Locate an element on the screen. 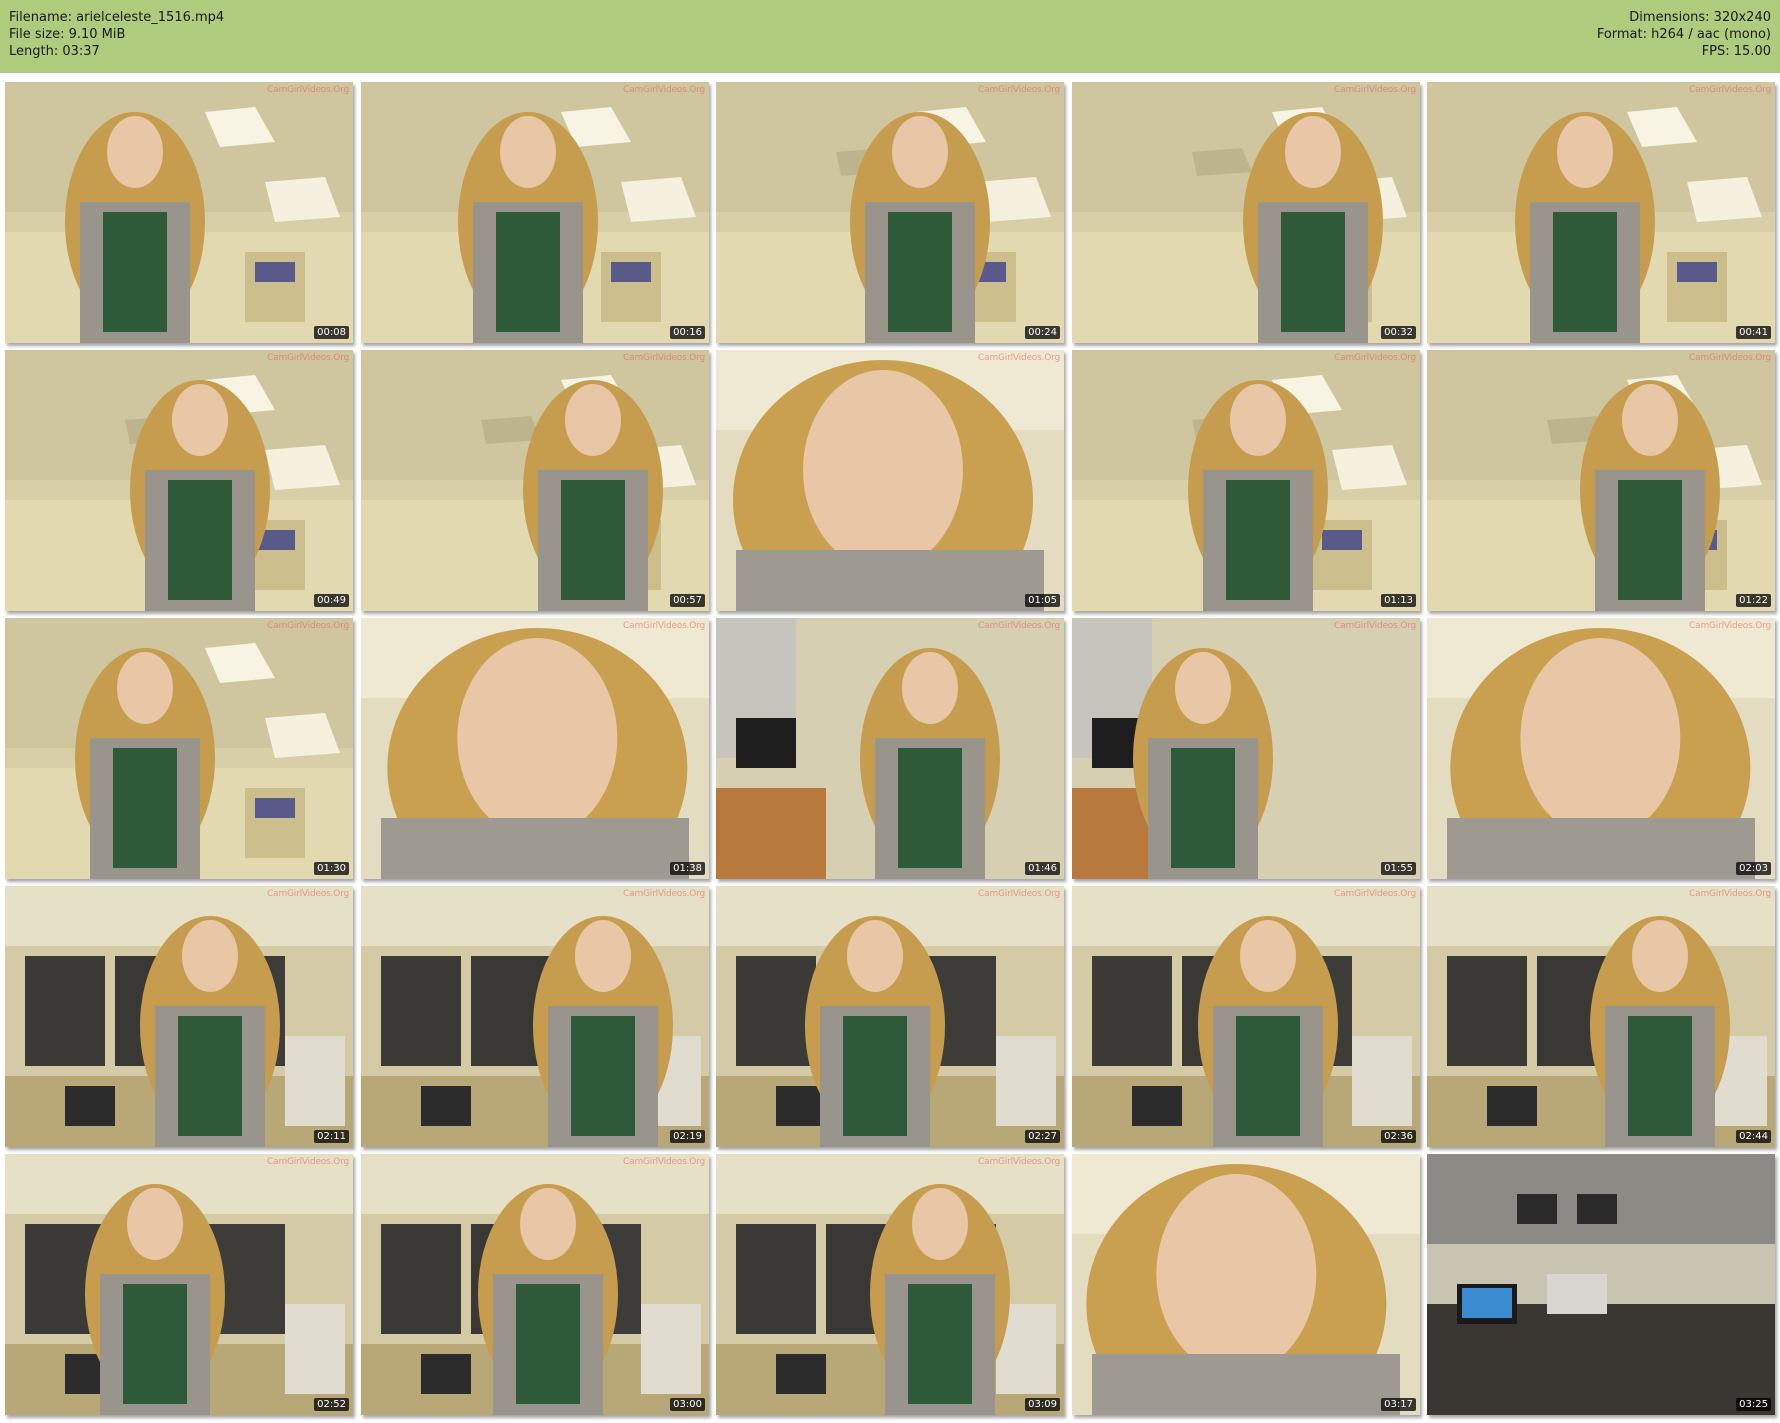 The height and width of the screenshot is (1423, 1780). video-thumbnail: CamGirlVideos.Org 01:46 is located at coordinates (890, 748).